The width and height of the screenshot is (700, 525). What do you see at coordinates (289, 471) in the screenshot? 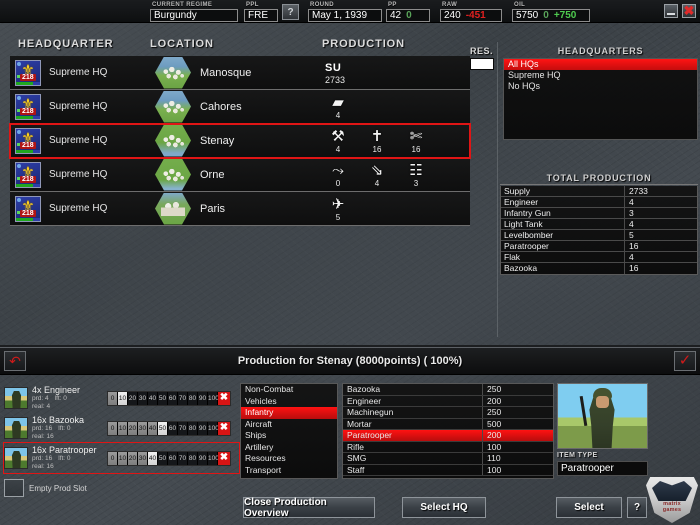
I see `category-row: Transport` at bounding box center [289, 471].